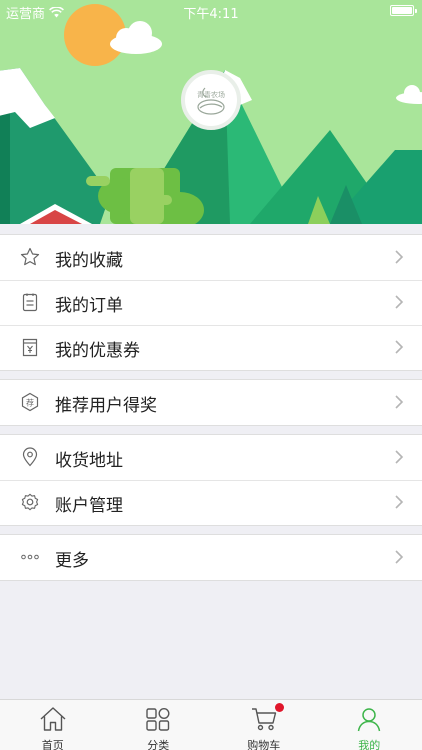 The width and height of the screenshot is (422, 750). What do you see at coordinates (30, 502) in the screenshot?
I see `gear-icon` at bounding box center [30, 502].